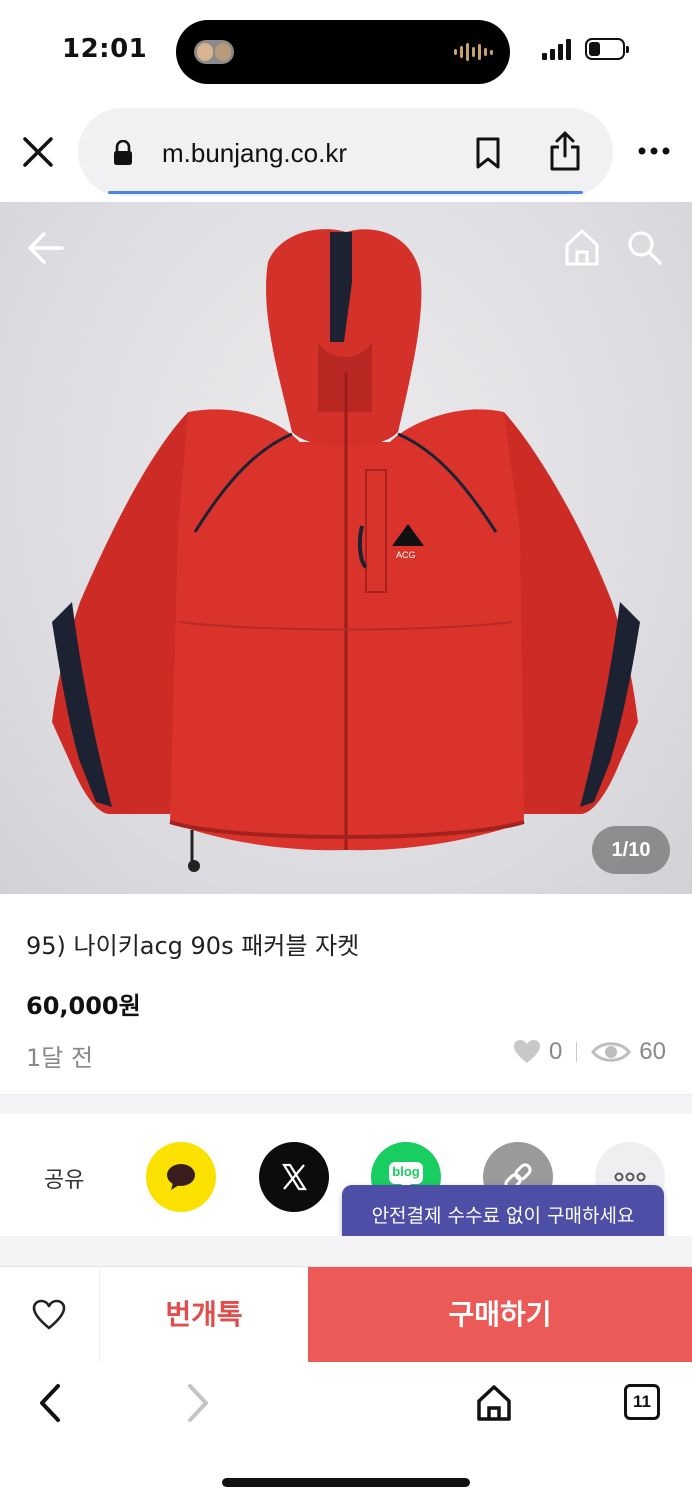 This screenshot has width=692, height=1500. What do you see at coordinates (123, 152) in the screenshot?
I see `lock-icon` at bounding box center [123, 152].